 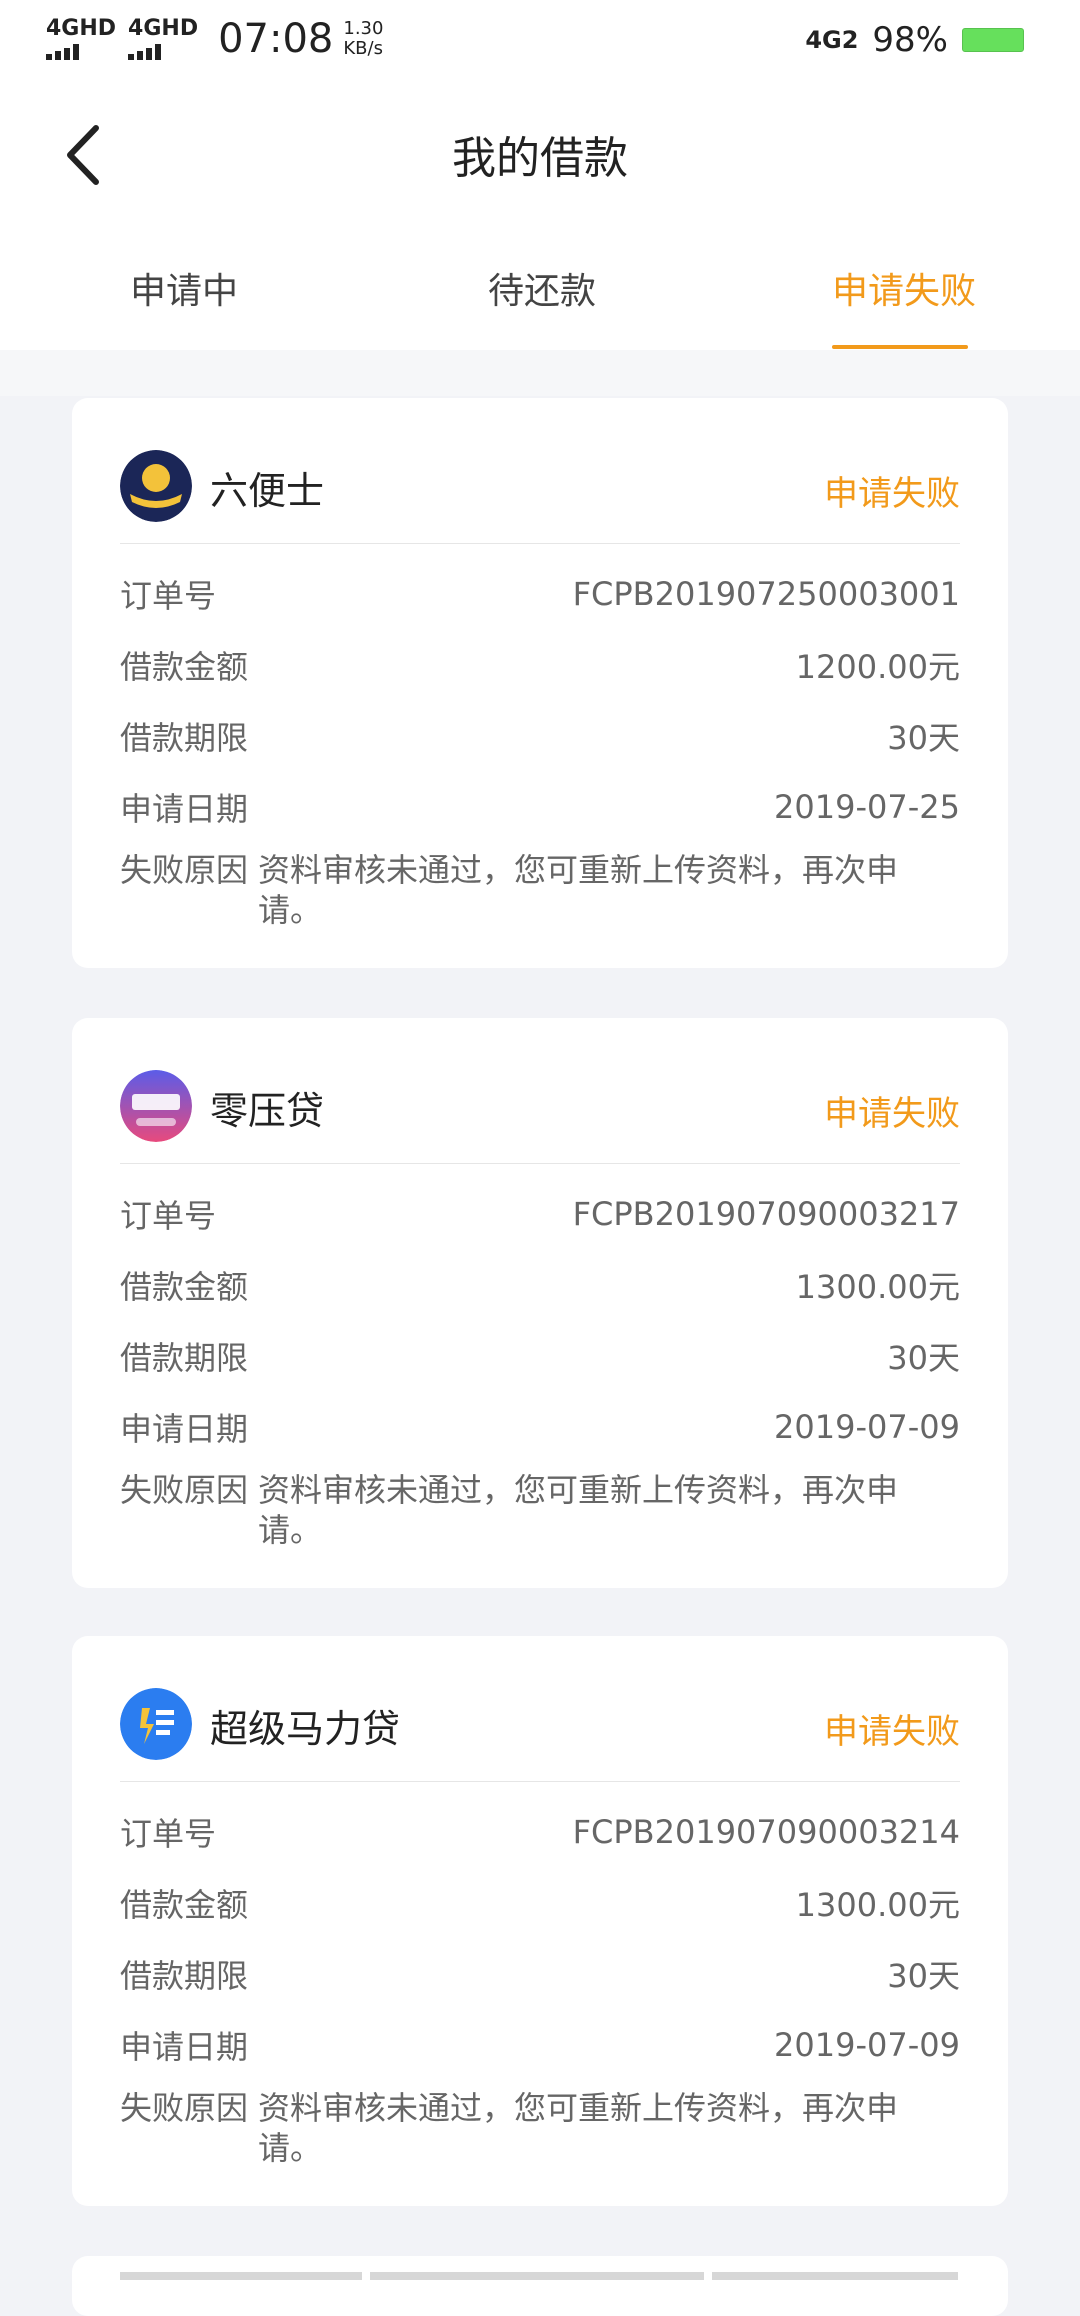 I want to click on signal-1: 4GHD, so click(x=81, y=39).